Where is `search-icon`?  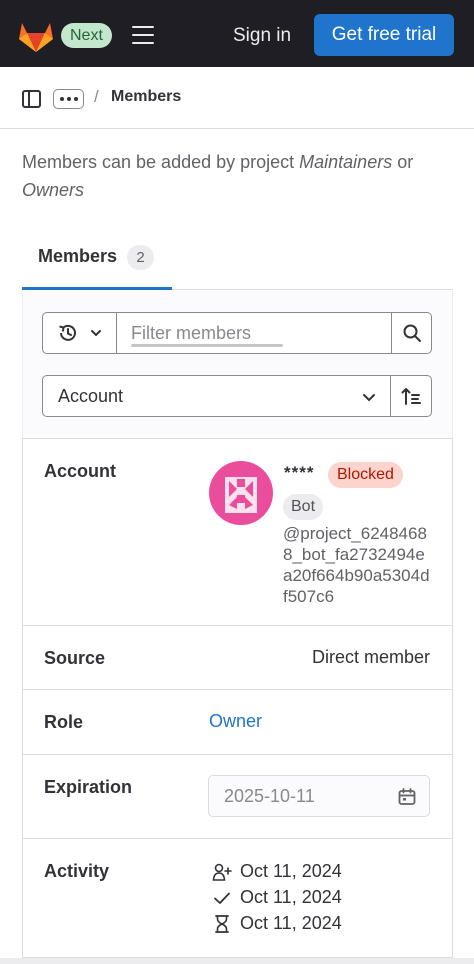 search-icon is located at coordinates (412, 333).